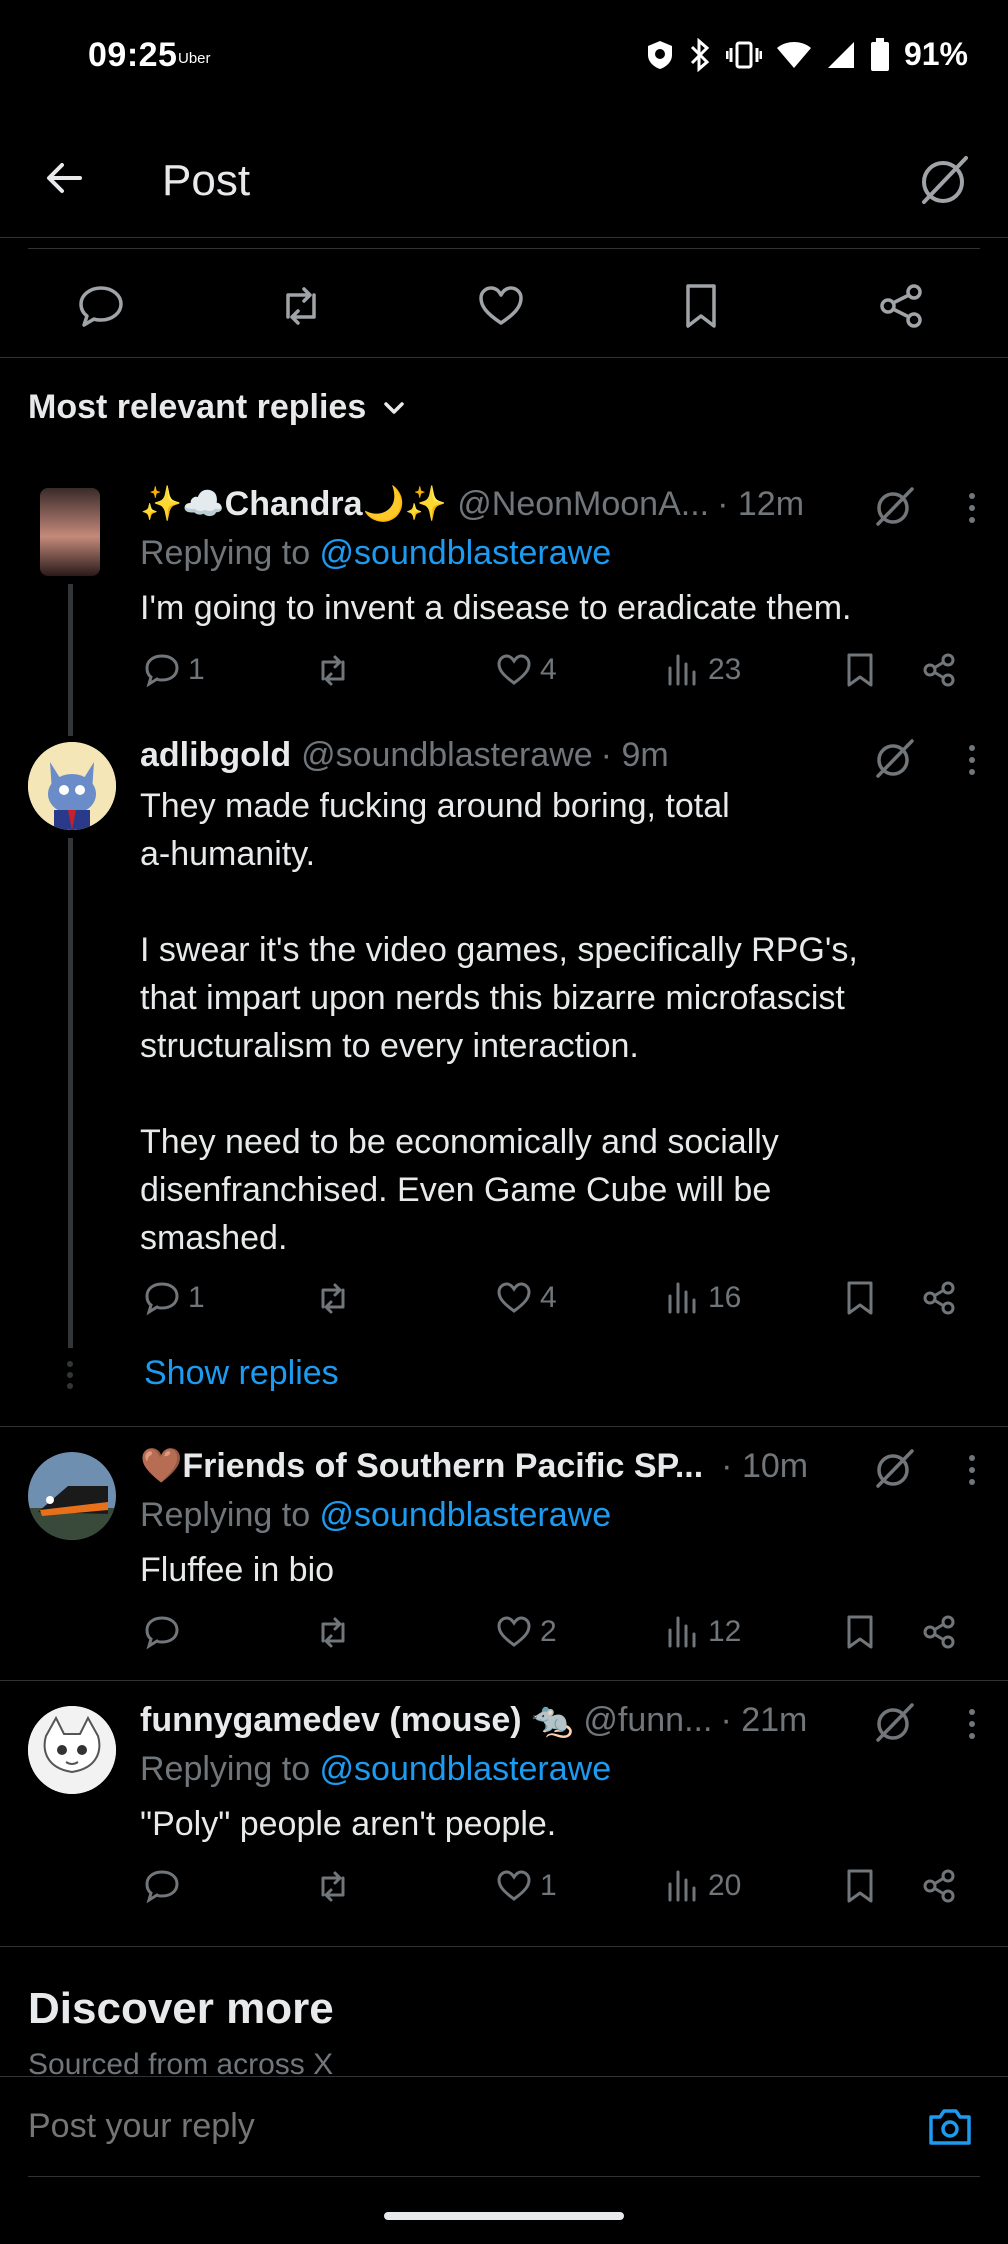 The width and height of the screenshot is (1008, 2244). I want to click on replies-sort-dropdown: Most relevant replies, so click(218, 407).